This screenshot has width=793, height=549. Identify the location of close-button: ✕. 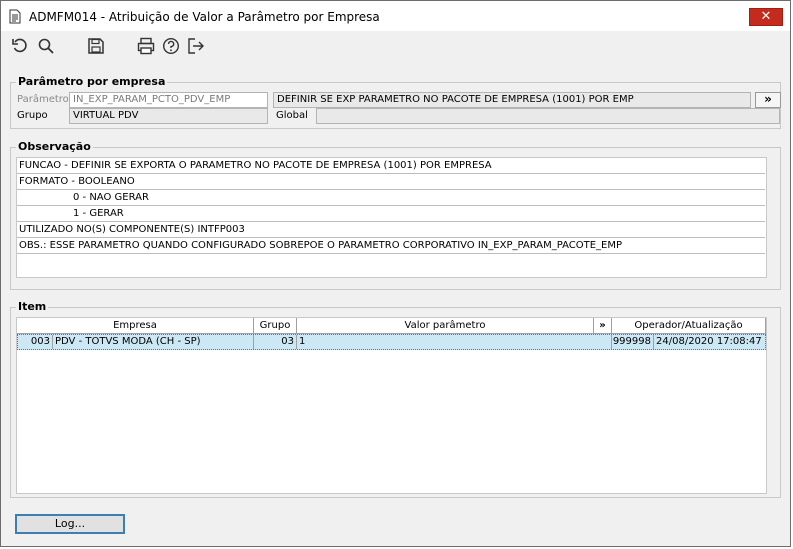
(766, 17).